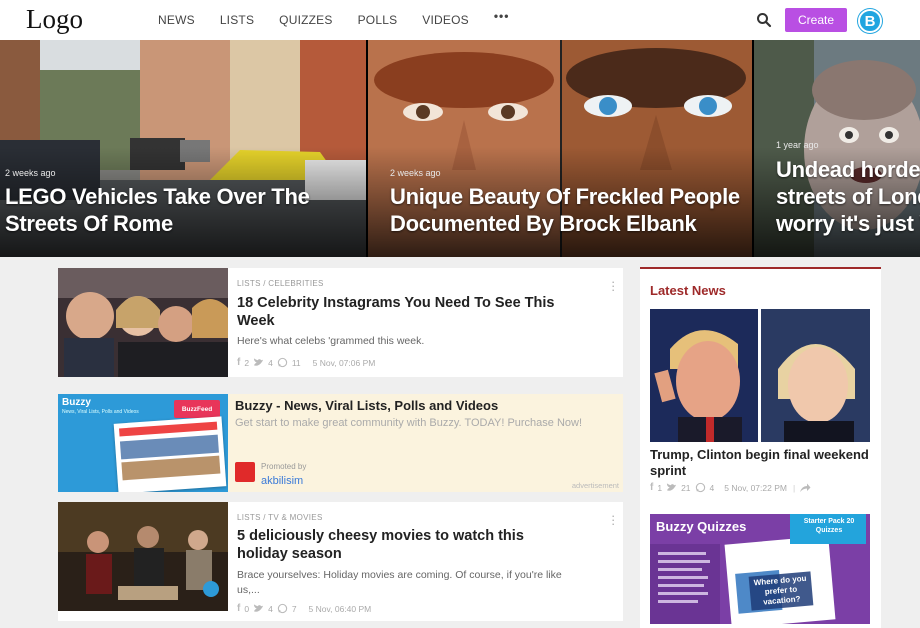  What do you see at coordinates (445, 20) in the screenshot?
I see `nav-videos: VIDEOS` at bounding box center [445, 20].